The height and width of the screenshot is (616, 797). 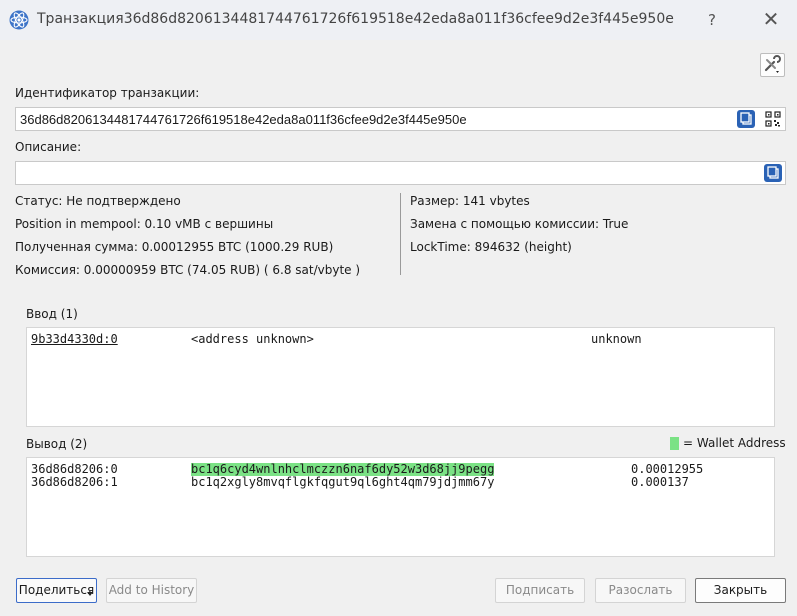 I want to click on share-button: Поделиться, so click(x=56, y=590).